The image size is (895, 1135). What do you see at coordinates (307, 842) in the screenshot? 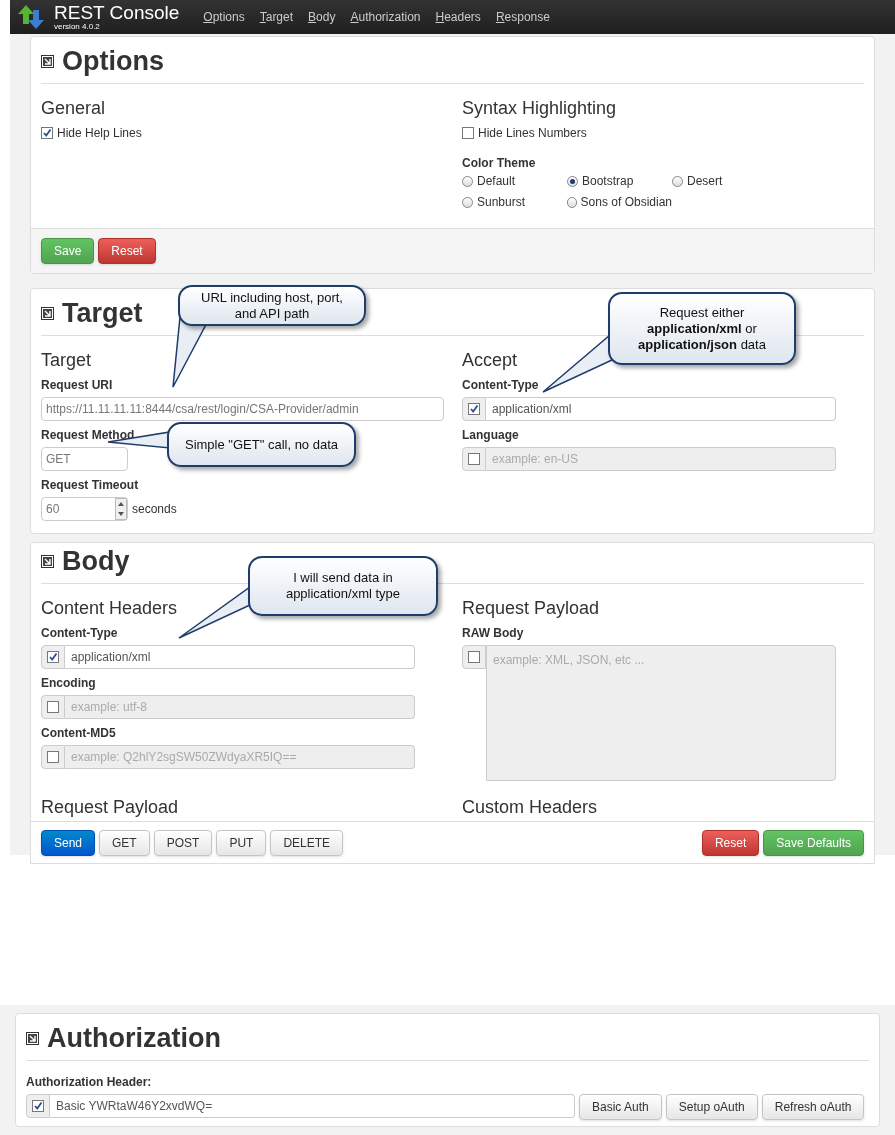
I see `action-button: DELETE` at bounding box center [307, 842].